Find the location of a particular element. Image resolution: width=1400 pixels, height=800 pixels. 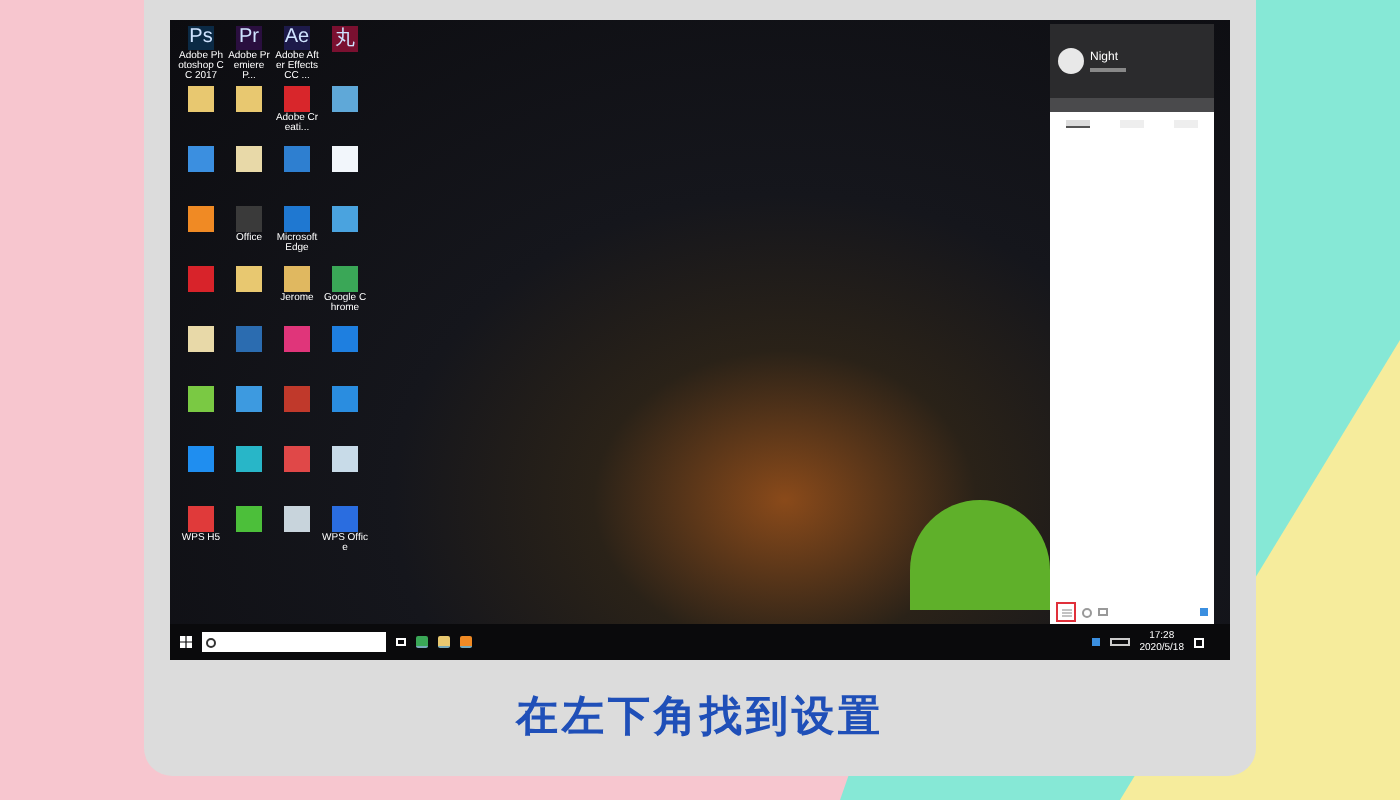

app-icon: Pr is located at coordinates (249, 38).